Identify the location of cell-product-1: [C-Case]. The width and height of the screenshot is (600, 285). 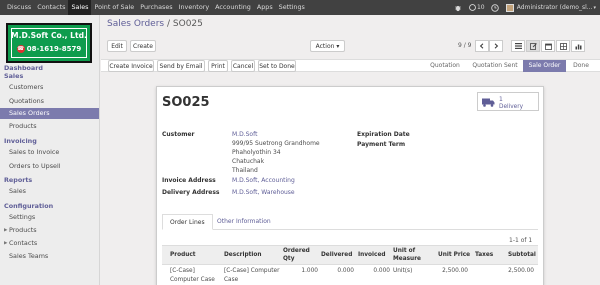
(182, 271).